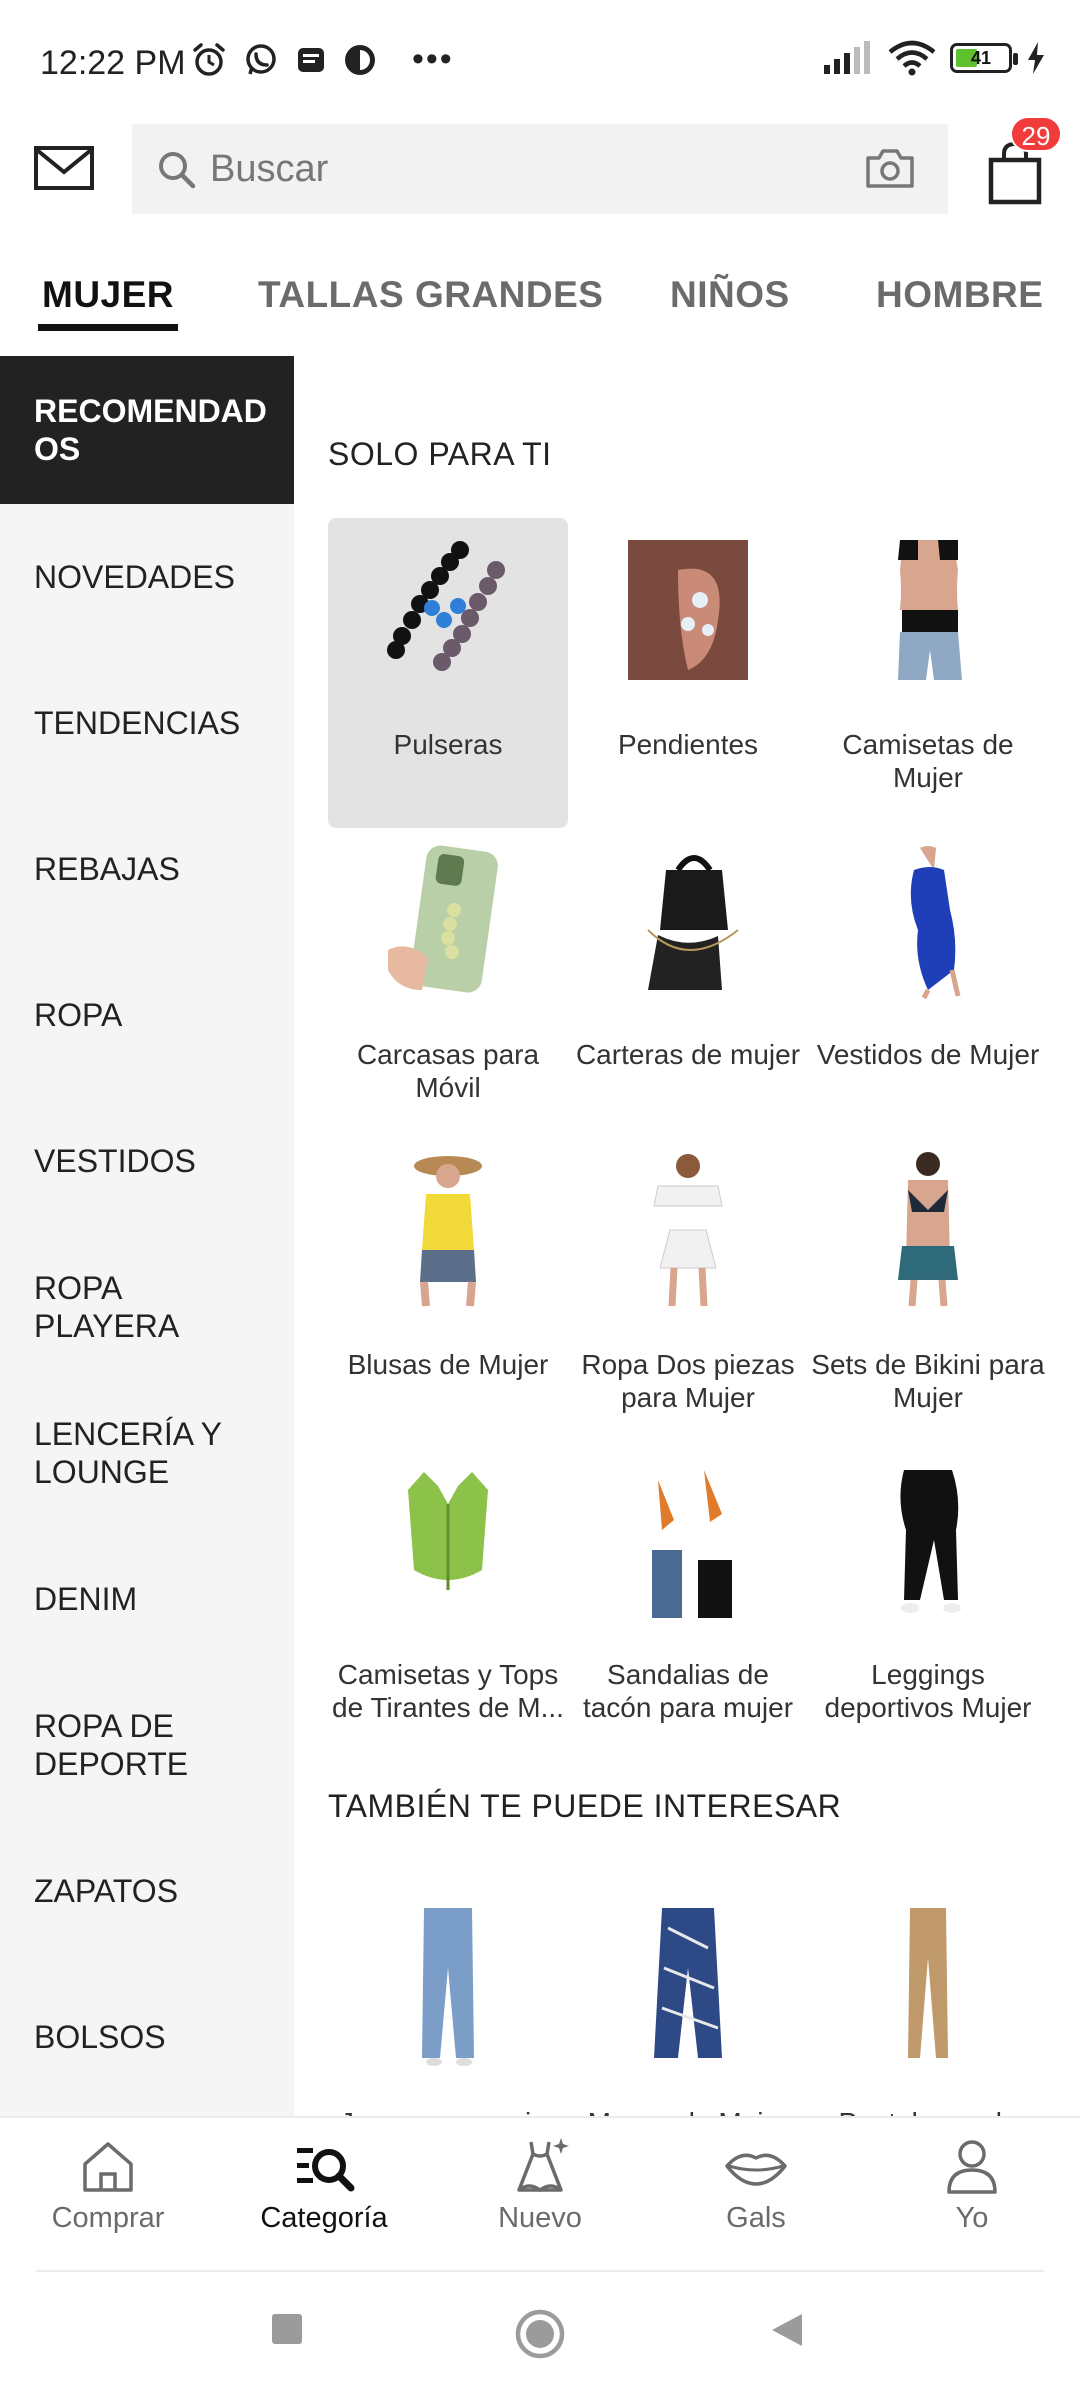 This screenshot has height=2400, width=1080. What do you see at coordinates (100, 2037) in the screenshot?
I see `sidebar-item-label: BOLSOS` at bounding box center [100, 2037].